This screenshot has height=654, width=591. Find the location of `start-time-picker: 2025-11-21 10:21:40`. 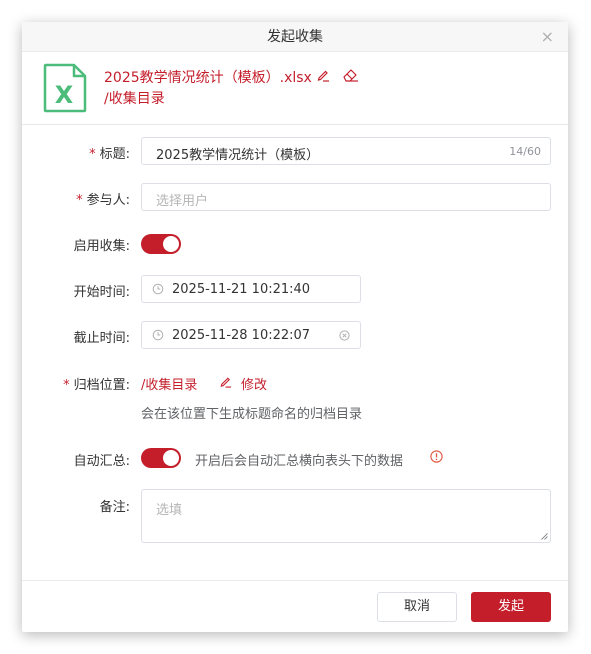

start-time-picker: 2025-11-21 10:21:40 is located at coordinates (251, 289).